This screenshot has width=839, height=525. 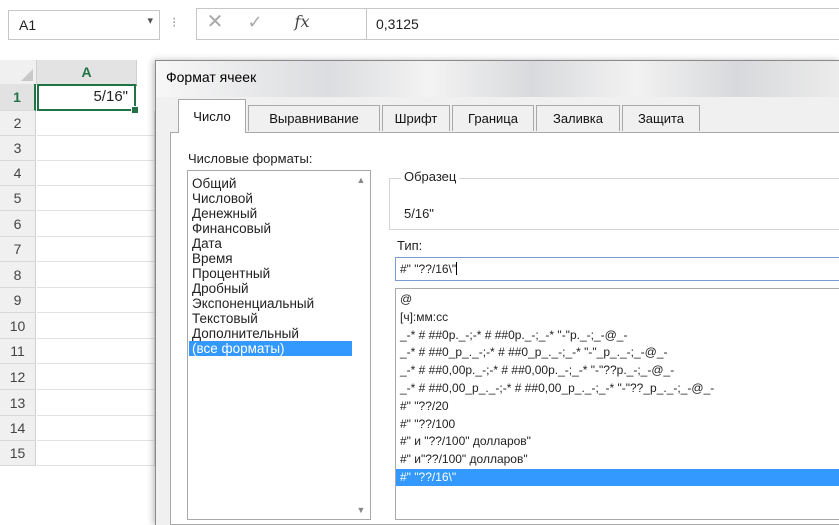 I want to click on row-header-3: 3, so click(x=18, y=148).